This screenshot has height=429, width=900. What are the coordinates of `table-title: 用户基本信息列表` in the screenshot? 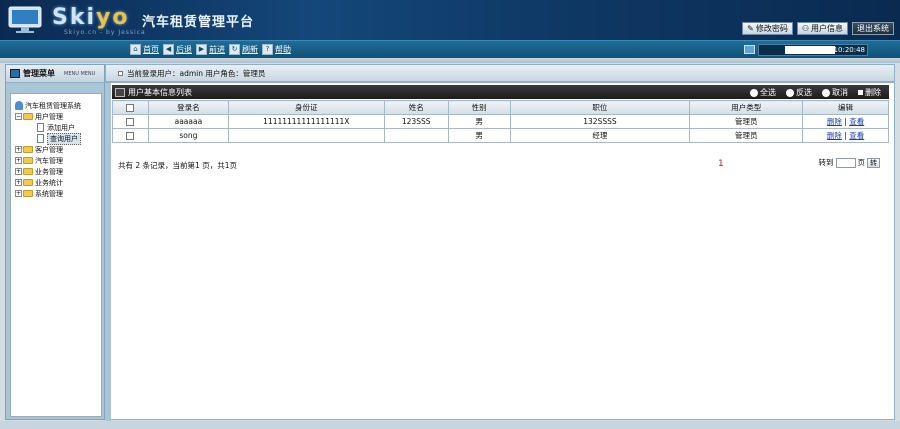 It's located at (160, 92).